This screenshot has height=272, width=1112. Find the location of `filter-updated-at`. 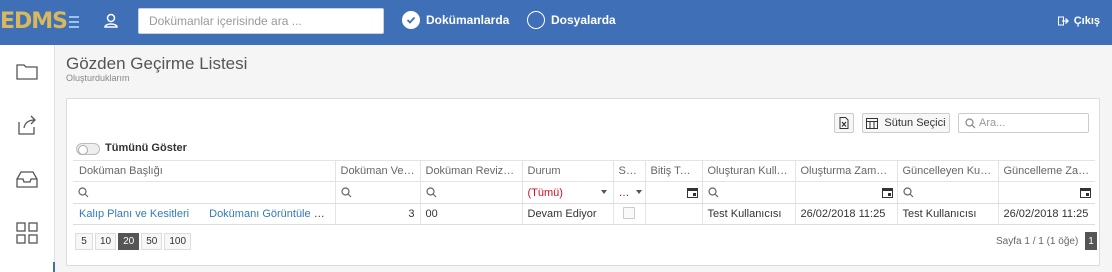

filter-updated-at is located at coordinates (1046, 192).